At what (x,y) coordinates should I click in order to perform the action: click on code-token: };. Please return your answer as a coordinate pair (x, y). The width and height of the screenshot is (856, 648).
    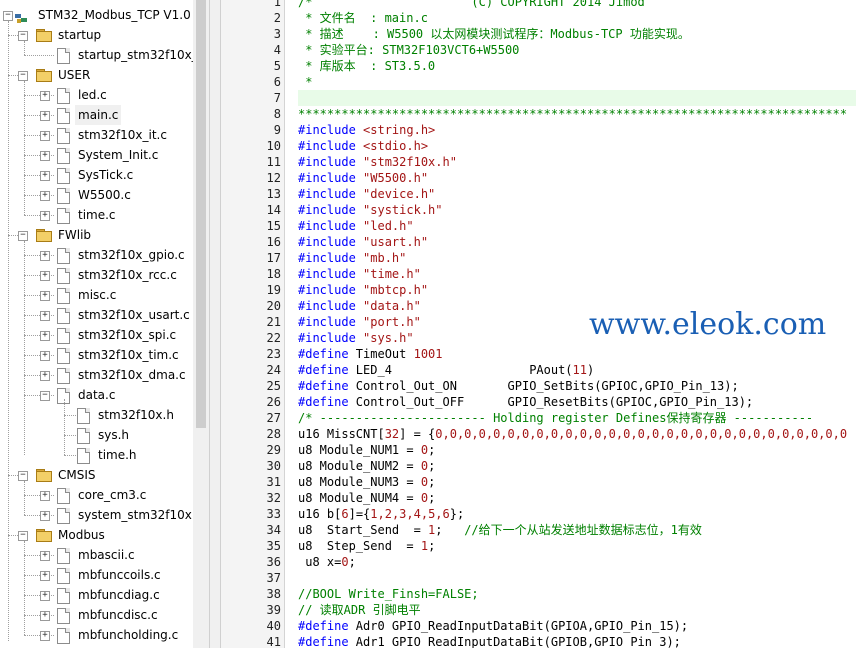
    Looking at the image, I should click on (457, 514).